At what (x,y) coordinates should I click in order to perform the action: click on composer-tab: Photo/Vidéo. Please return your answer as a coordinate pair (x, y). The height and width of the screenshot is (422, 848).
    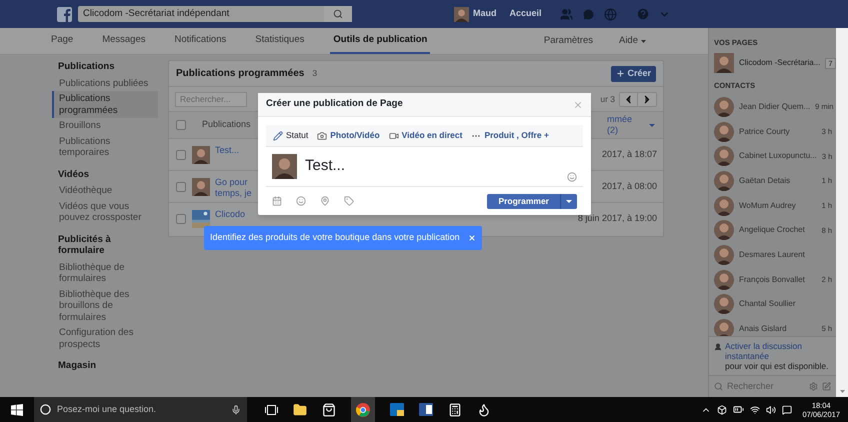
    Looking at the image, I should click on (348, 135).